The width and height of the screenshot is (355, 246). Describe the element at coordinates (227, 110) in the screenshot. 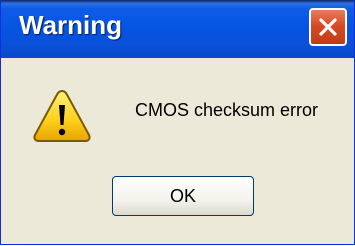

I see `error-message: CMOS checksum error` at that location.